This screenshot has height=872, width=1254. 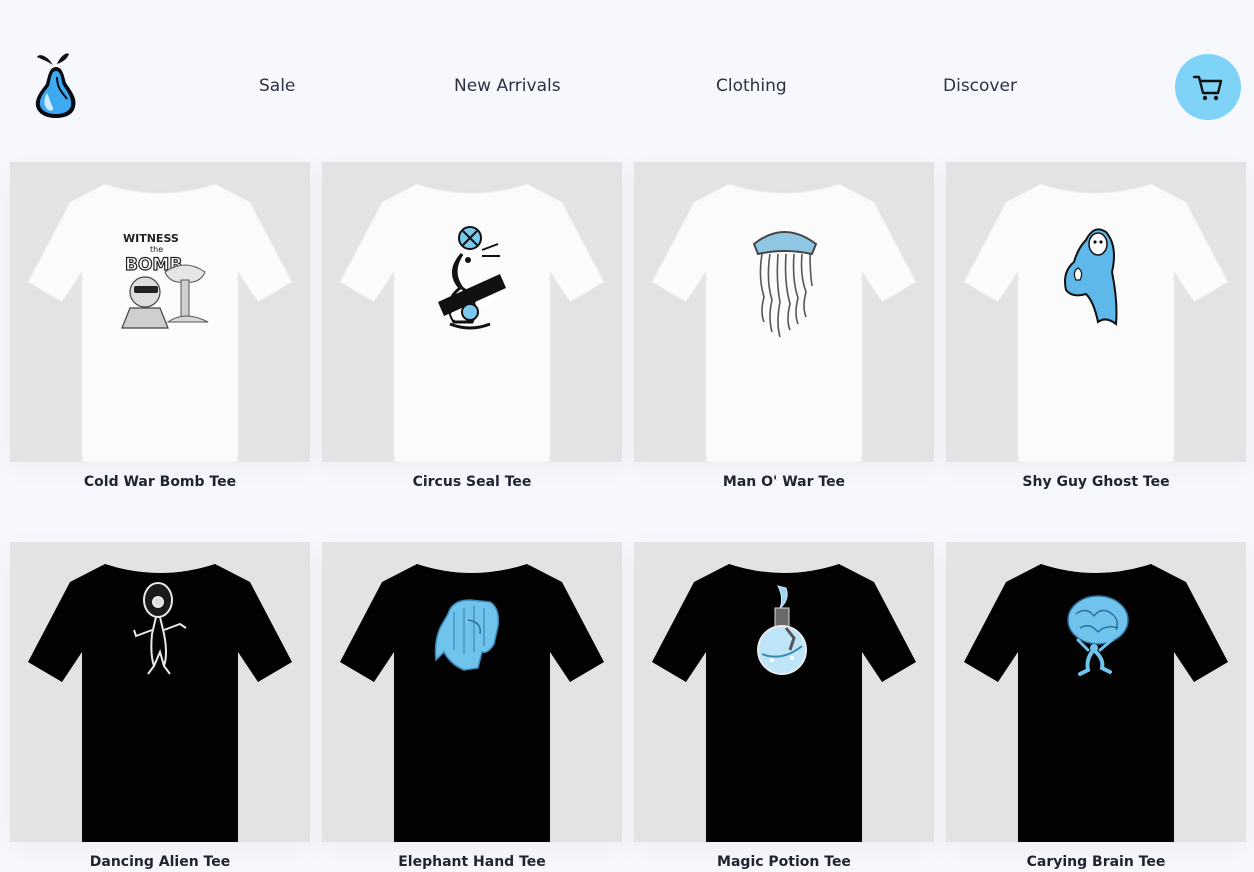 I want to click on graphic-text-witness: WITNESS, so click(x=151, y=238).